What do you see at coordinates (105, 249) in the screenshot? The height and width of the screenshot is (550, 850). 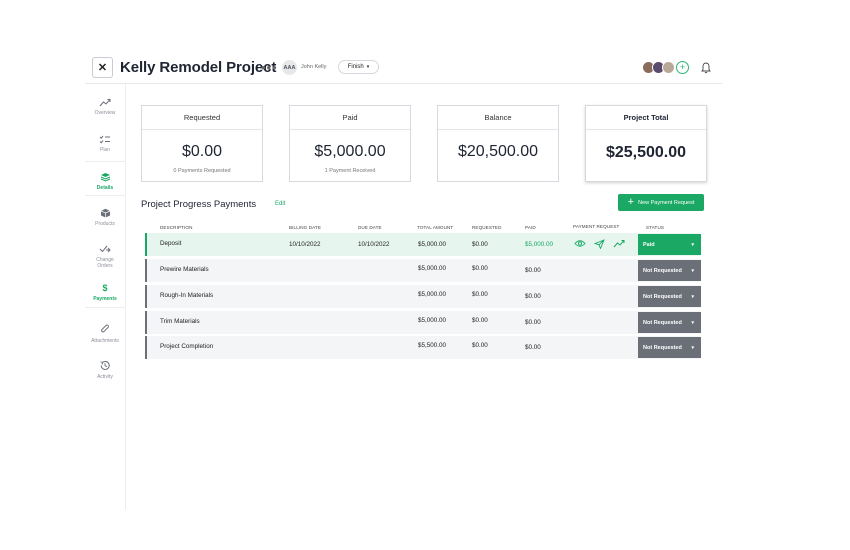 I see `change-orders-icon` at bounding box center [105, 249].